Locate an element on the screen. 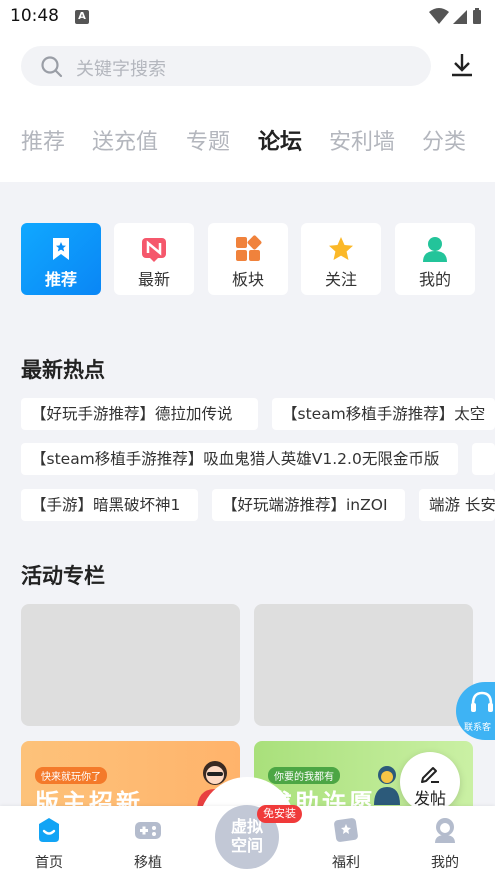  category-tabs: 推荐 送充值 专题 论坛 安利墙 分类 is located at coordinates (247, 144).